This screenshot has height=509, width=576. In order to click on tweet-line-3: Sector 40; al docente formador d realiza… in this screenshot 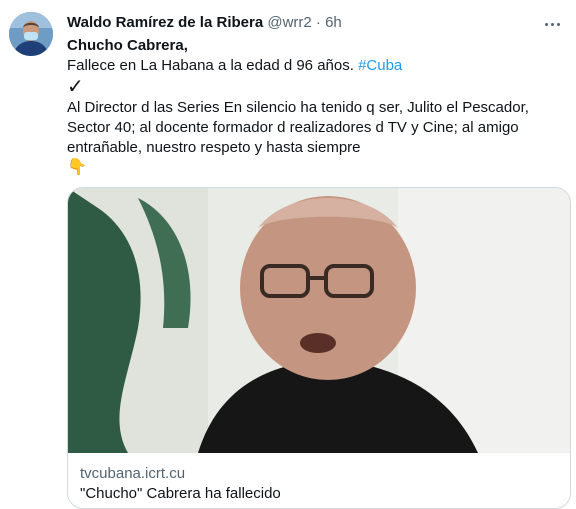, I will do `click(293, 127)`.